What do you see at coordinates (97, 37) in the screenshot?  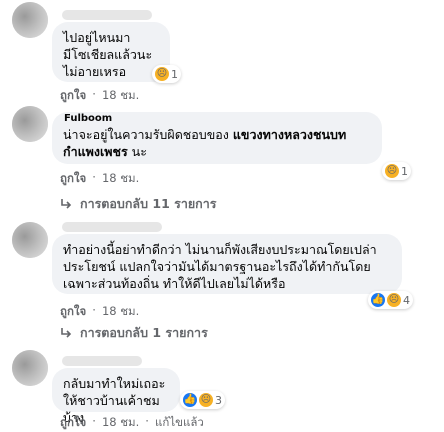 I see `comment-line: ไปอยู่ไหนมา` at bounding box center [97, 37].